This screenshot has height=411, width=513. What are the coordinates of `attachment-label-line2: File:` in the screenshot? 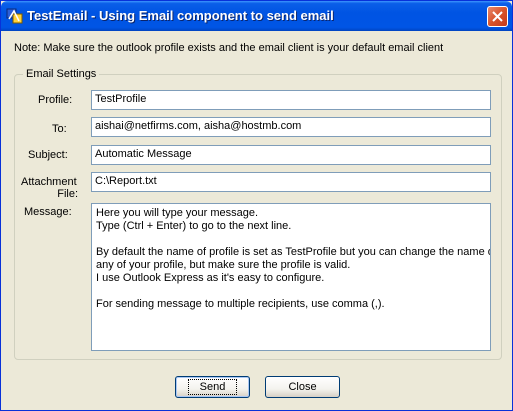 It's located at (67, 194).